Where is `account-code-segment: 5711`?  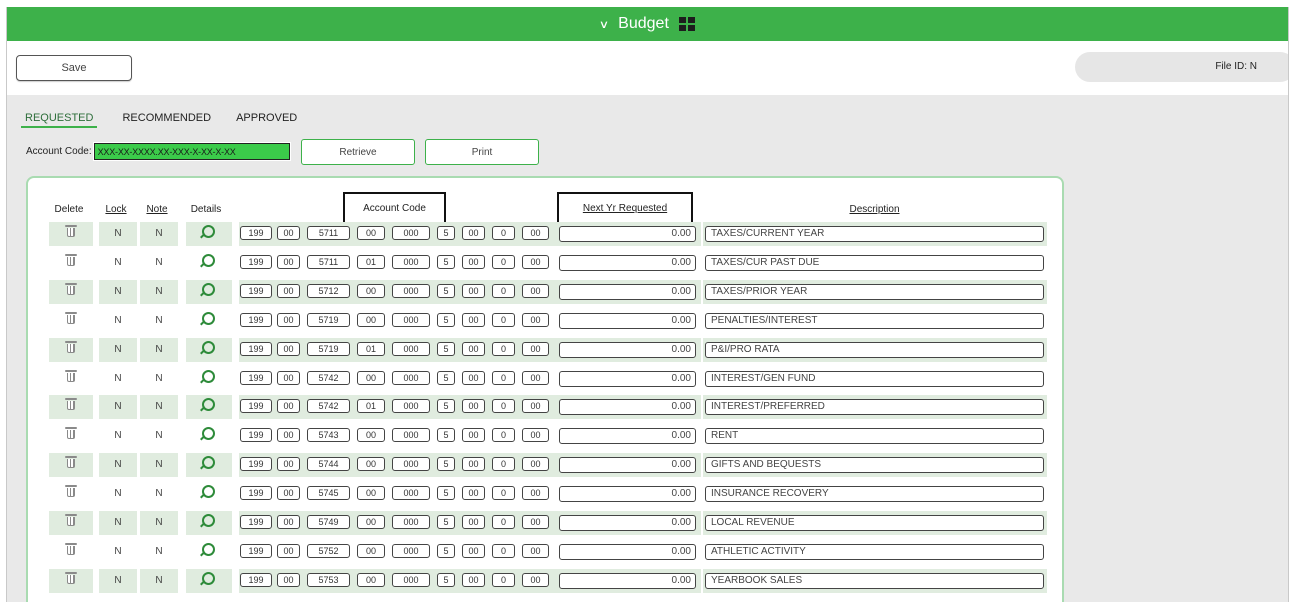
account-code-segment: 5711 is located at coordinates (328, 233).